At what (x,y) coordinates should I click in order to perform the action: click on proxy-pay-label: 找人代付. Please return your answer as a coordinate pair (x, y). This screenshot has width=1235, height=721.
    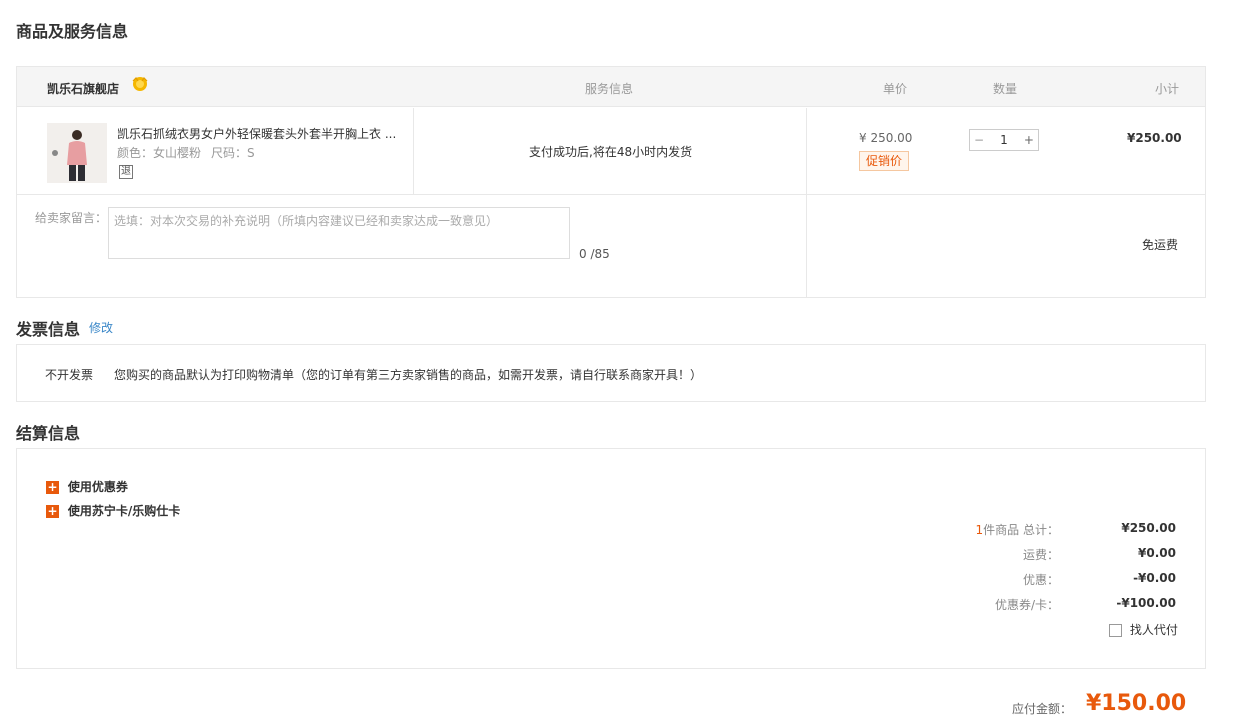
    Looking at the image, I should click on (1153, 630).